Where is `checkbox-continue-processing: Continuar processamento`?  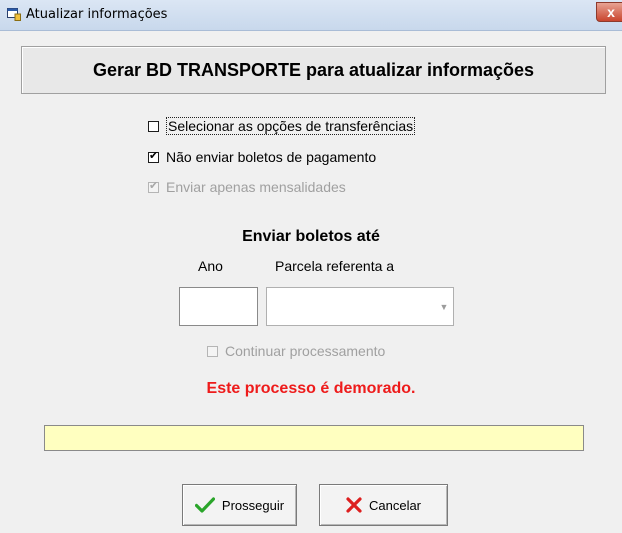
checkbox-continue-processing: Continuar processamento is located at coordinates (296, 351).